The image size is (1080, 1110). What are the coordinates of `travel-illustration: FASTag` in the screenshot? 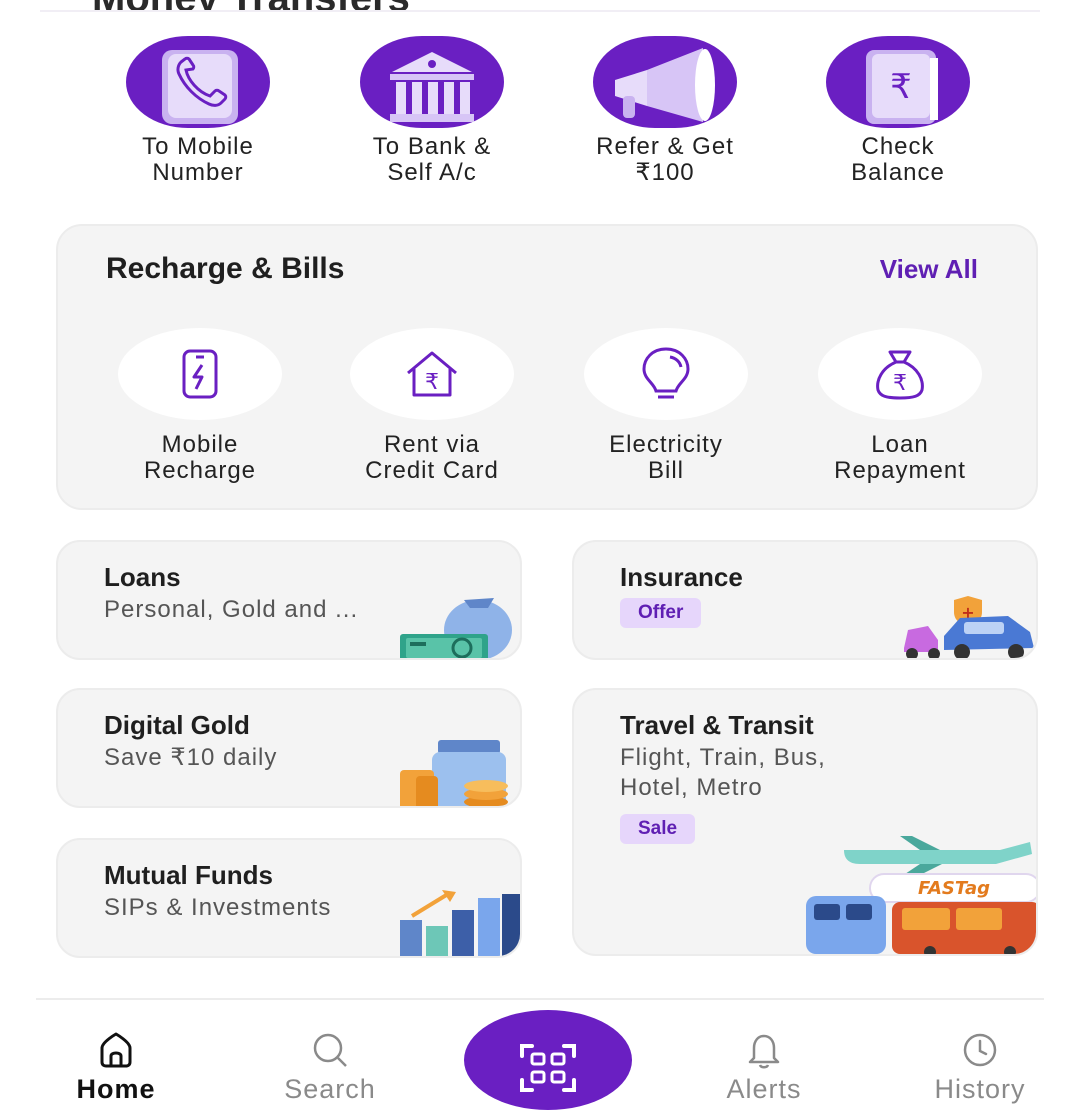 It's located at (921, 895).